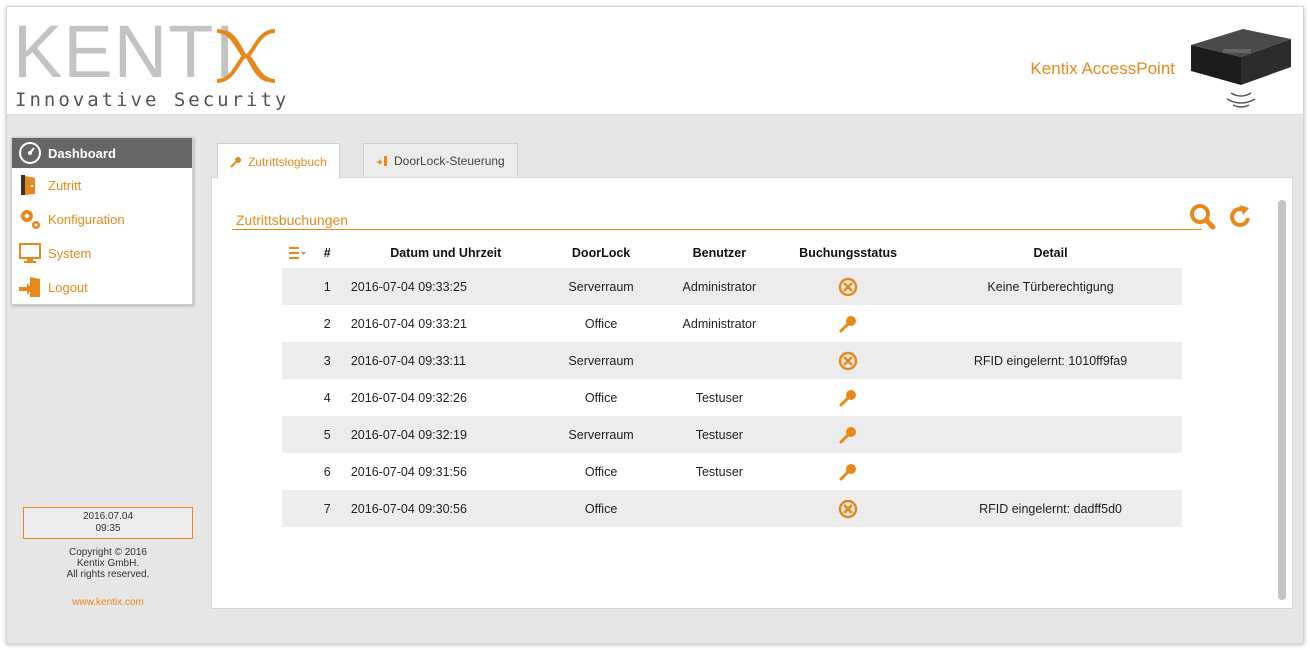 The height and width of the screenshot is (650, 1310). Describe the element at coordinates (1203, 217) in the screenshot. I see `search-icon` at that location.